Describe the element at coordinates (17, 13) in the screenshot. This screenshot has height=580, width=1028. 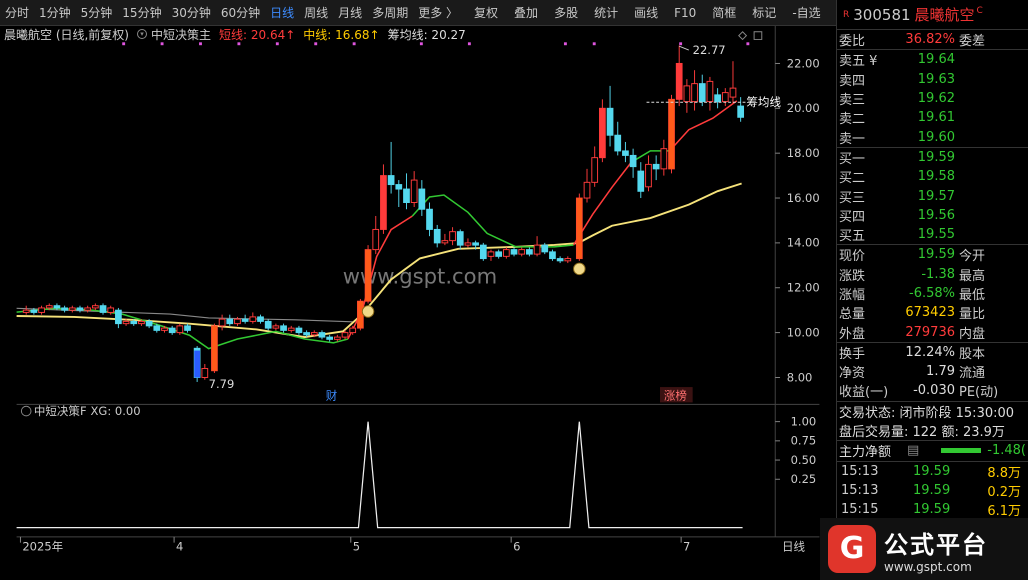
I see `period-tab-0: 分时` at that location.